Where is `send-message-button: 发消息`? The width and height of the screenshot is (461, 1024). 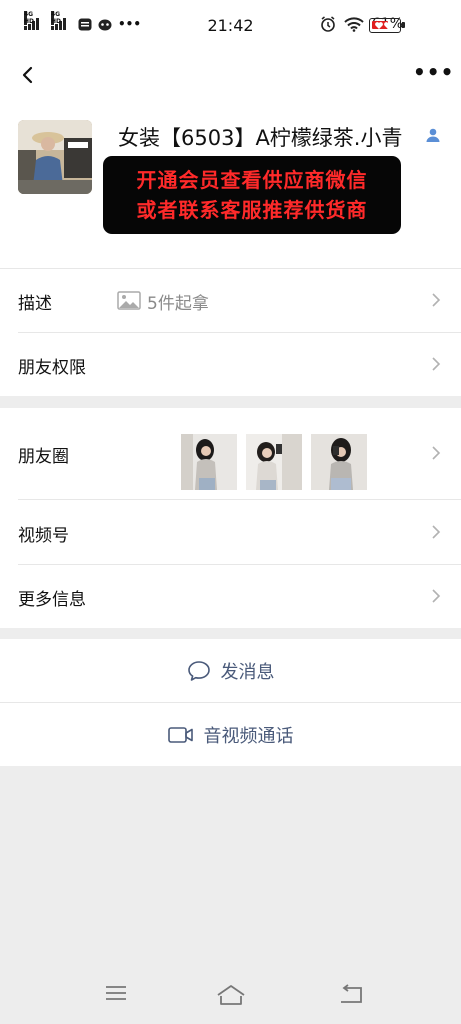
send-message-button: 发消息 is located at coordinates (230, 670).